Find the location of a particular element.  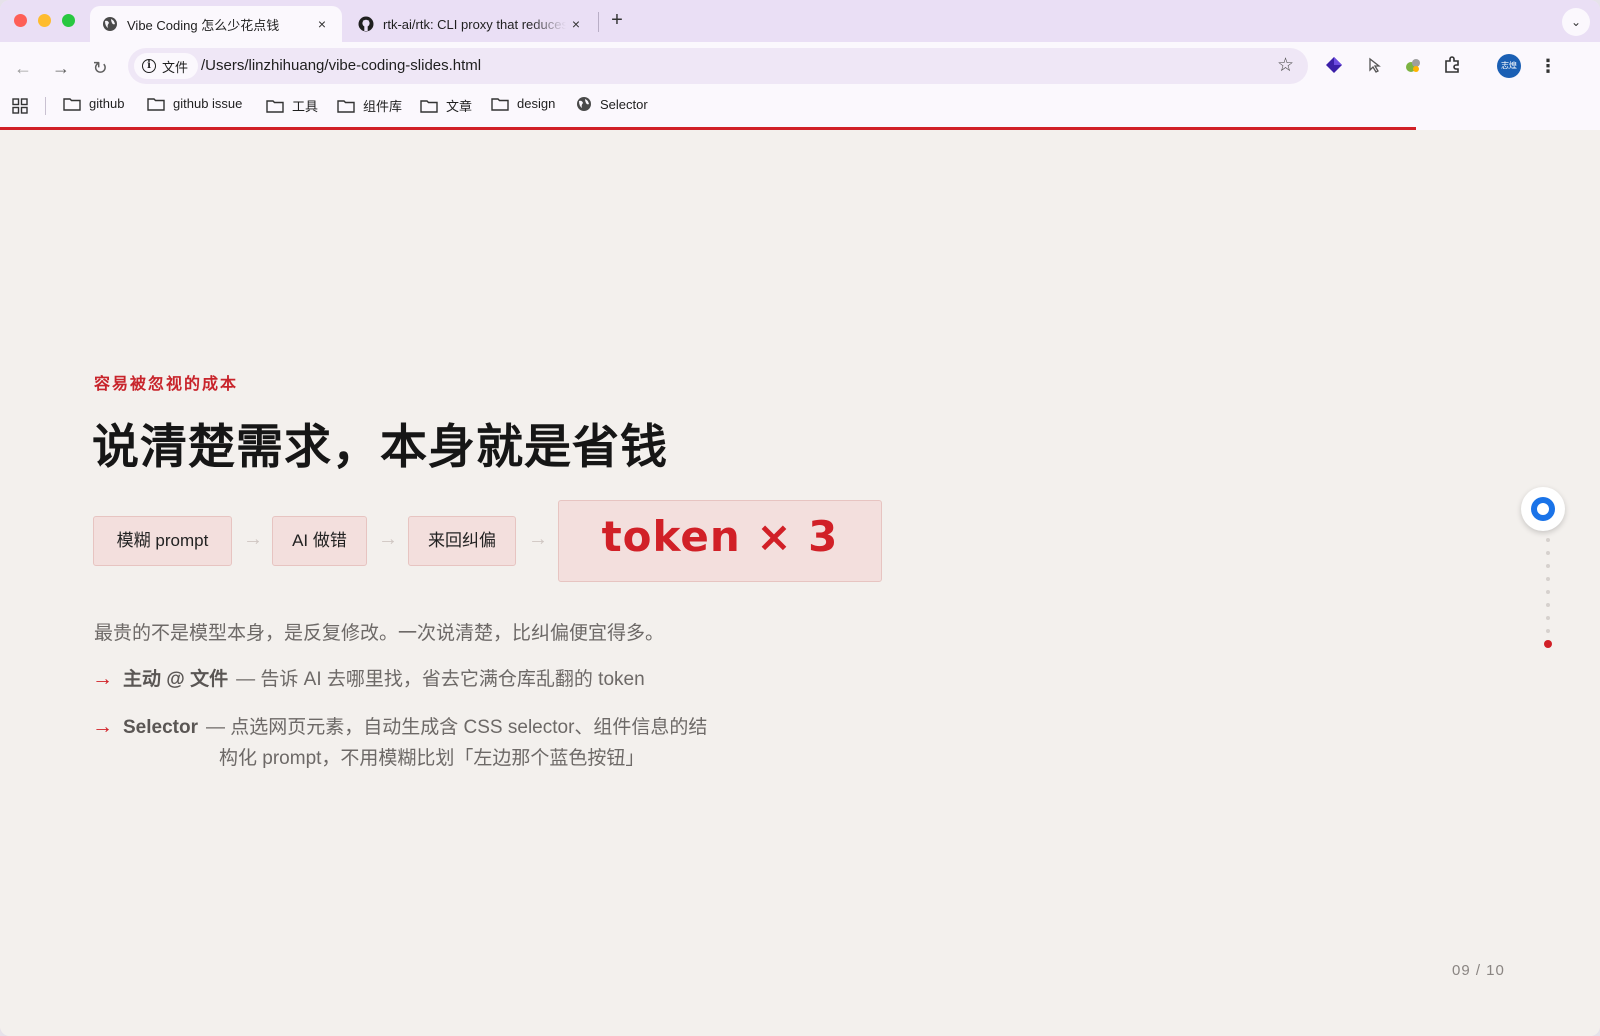

bookmark-star-icon: ☆ is located at coordinates (1285, 65).